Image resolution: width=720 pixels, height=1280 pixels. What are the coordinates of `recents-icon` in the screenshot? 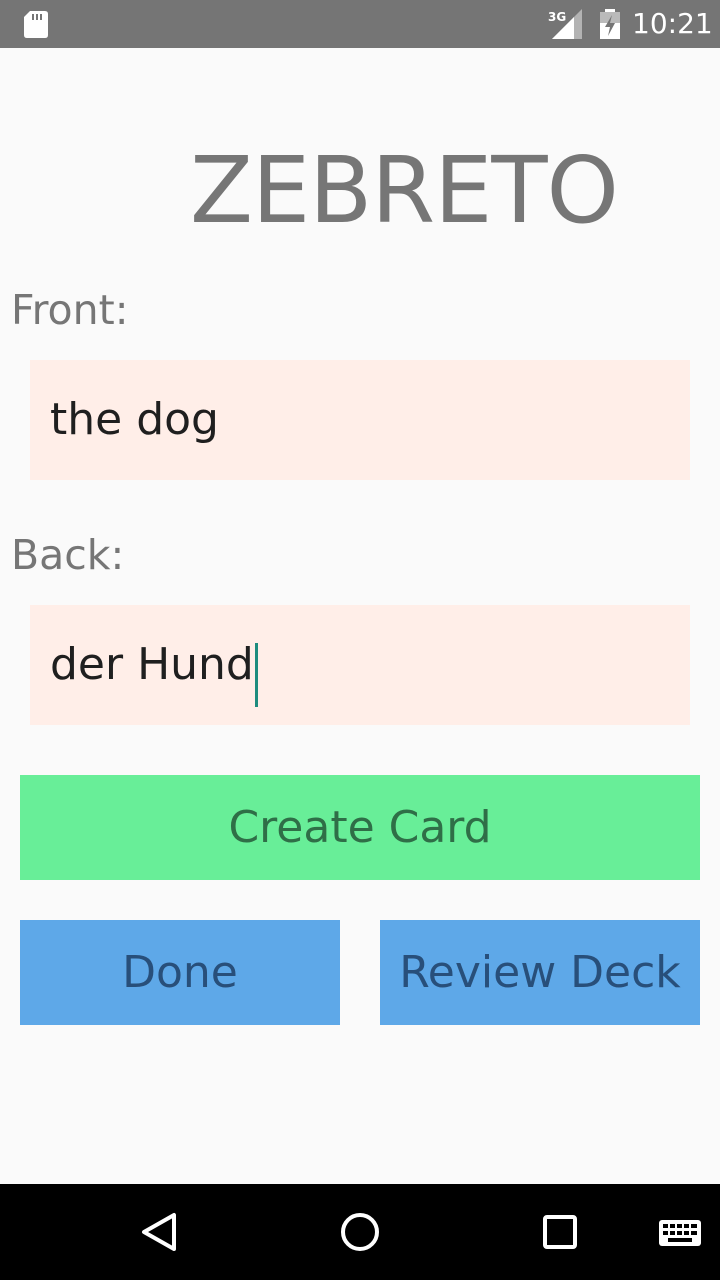 It's located at (560, 1232).